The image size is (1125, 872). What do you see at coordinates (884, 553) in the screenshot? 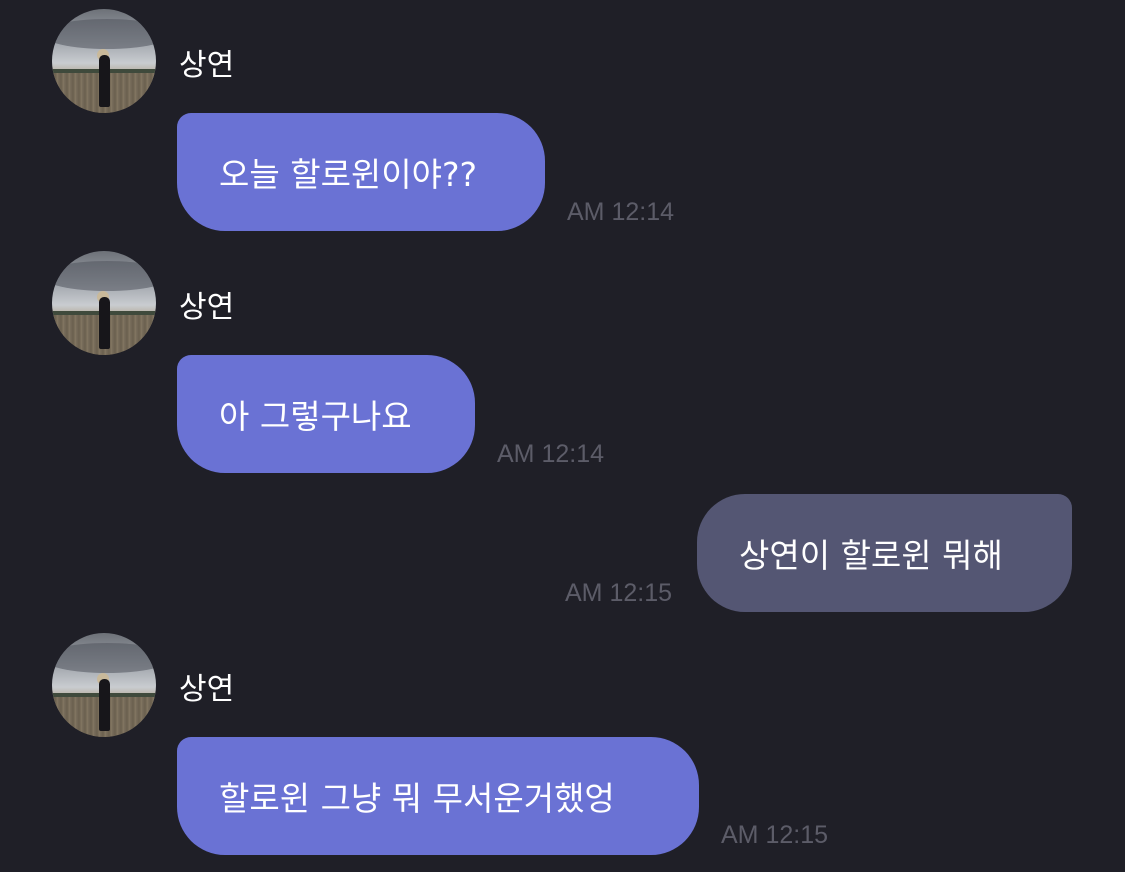
I see `message-bubble-outgoing: 상연이 할로윈 뭐해` at bounding box center [884, 553].